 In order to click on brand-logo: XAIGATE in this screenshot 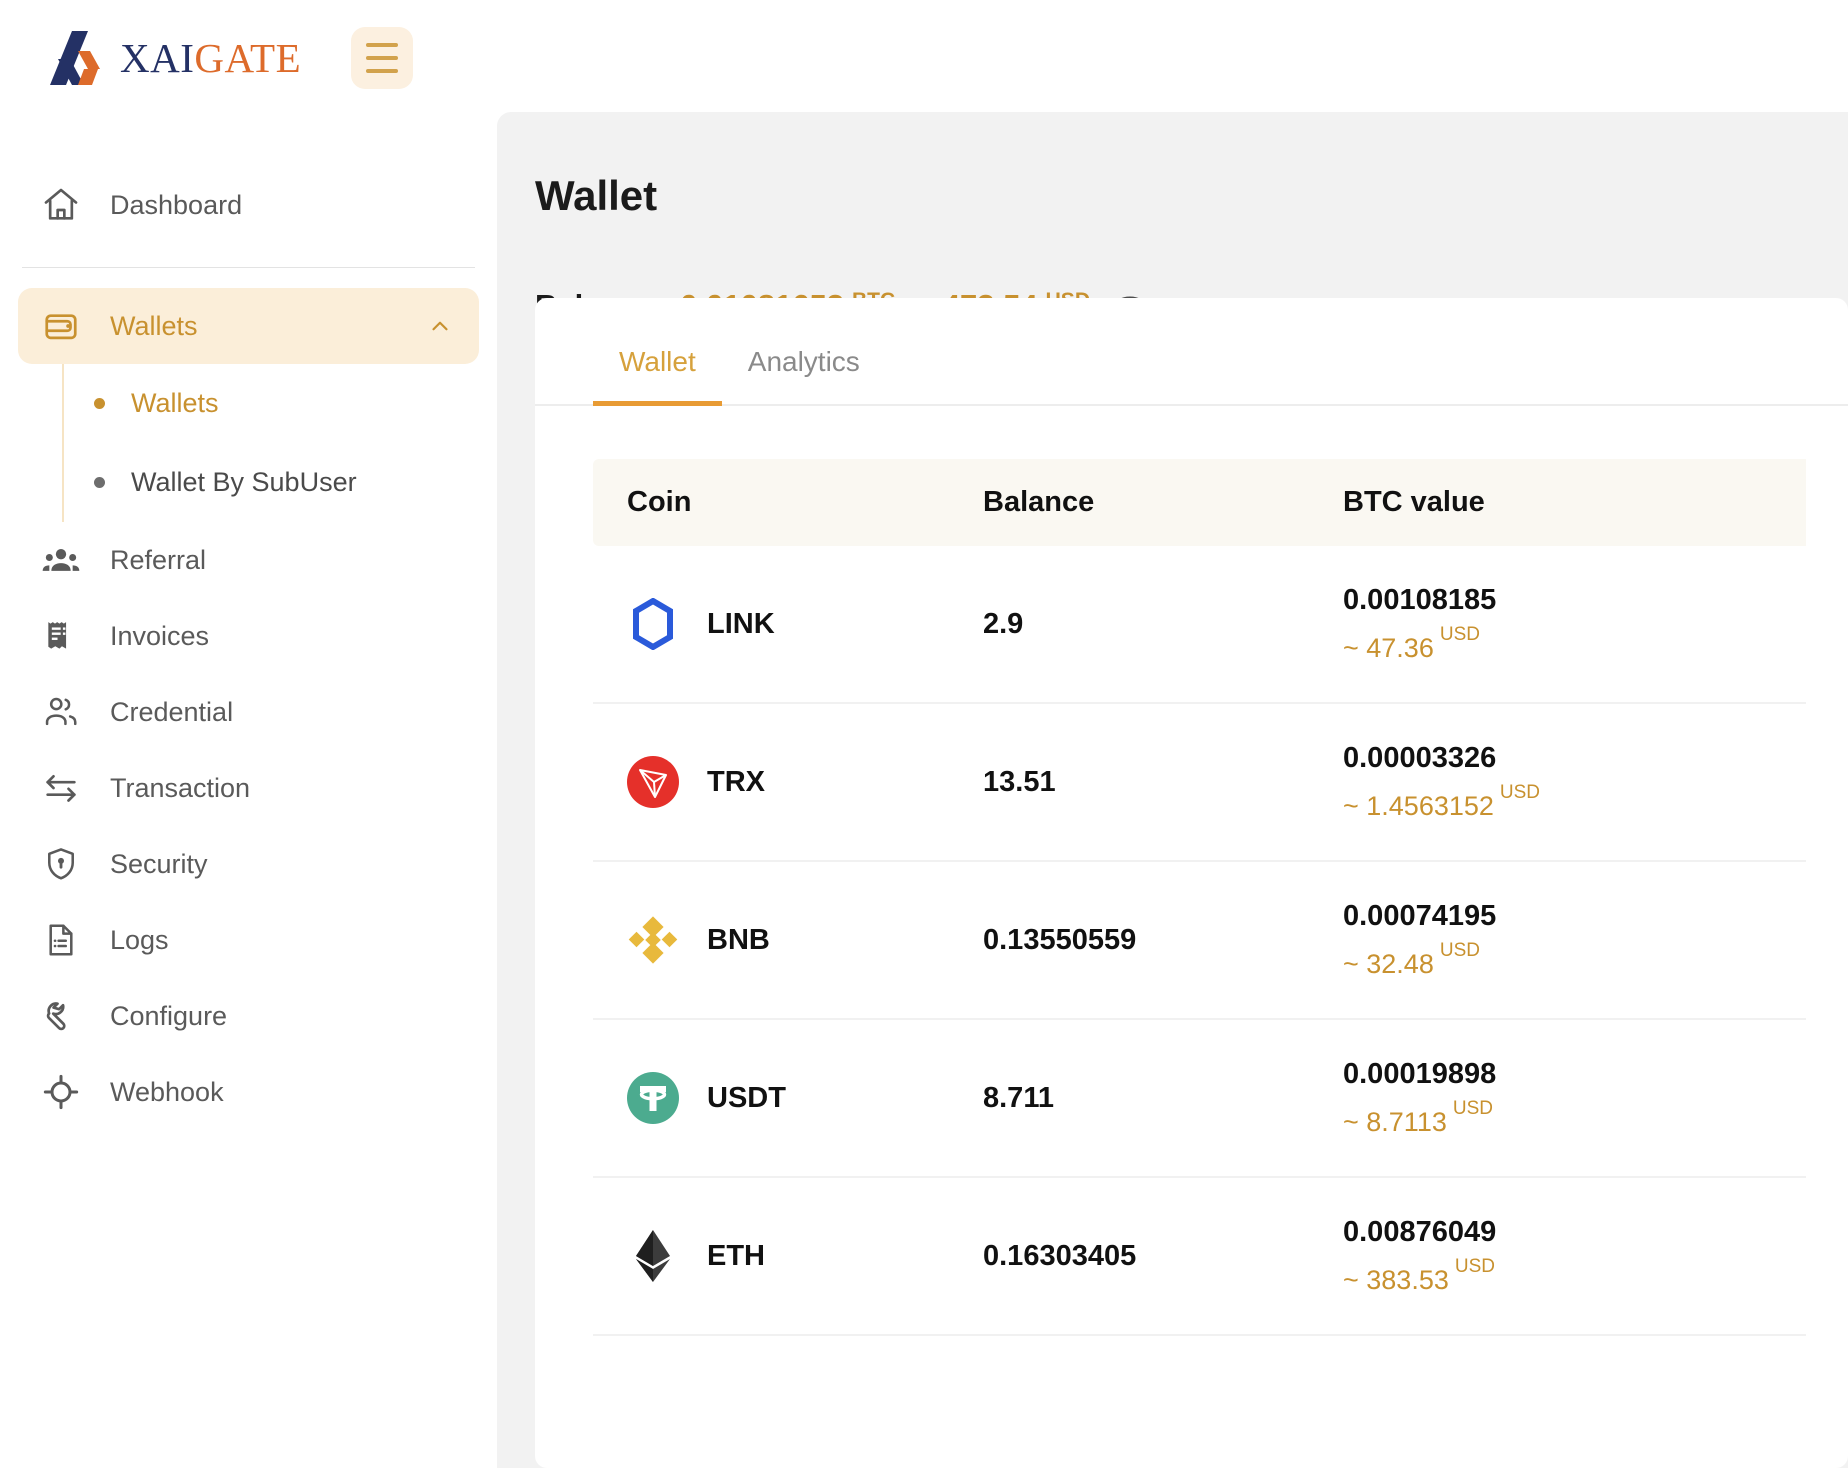, I will do `click(174, 58)`.